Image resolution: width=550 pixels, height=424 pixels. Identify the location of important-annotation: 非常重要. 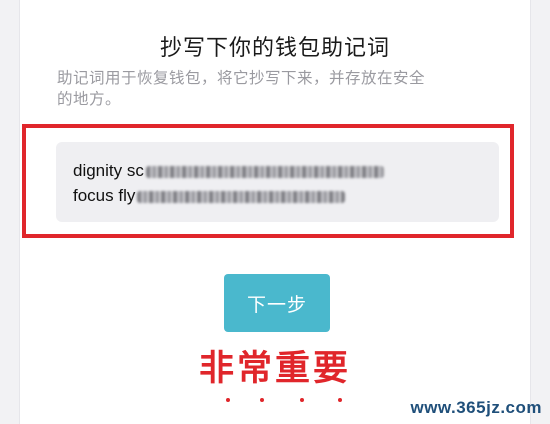
(274, 369).